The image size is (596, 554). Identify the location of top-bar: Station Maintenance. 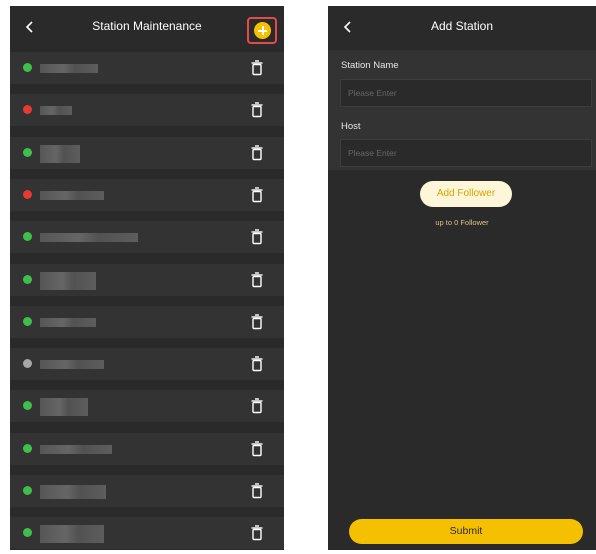
(147, 27).